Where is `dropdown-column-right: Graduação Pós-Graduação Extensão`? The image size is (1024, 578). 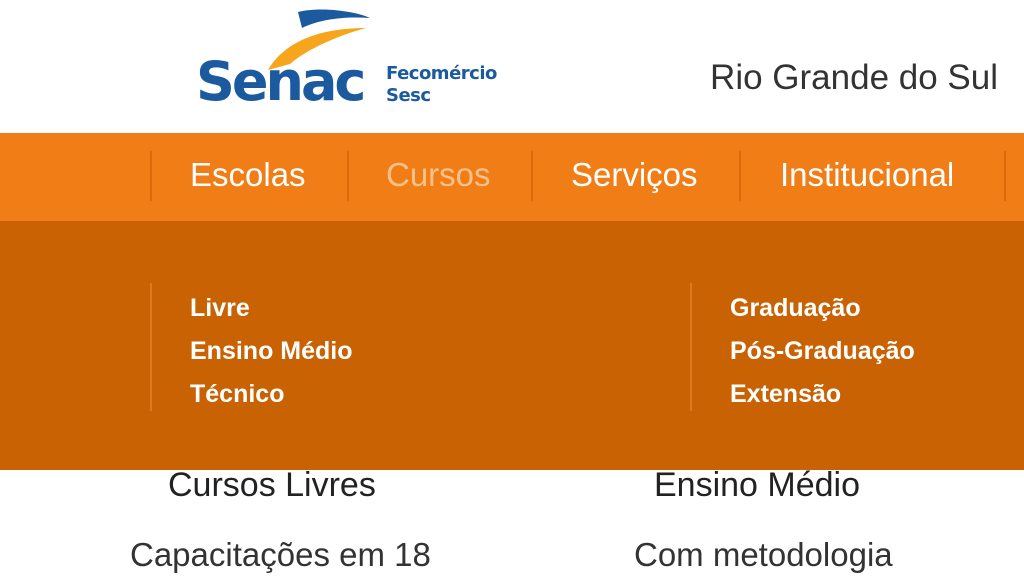 dropdown-column-right: Graduação Pós-Graduação Extensão is located at coordinates (822, 351).